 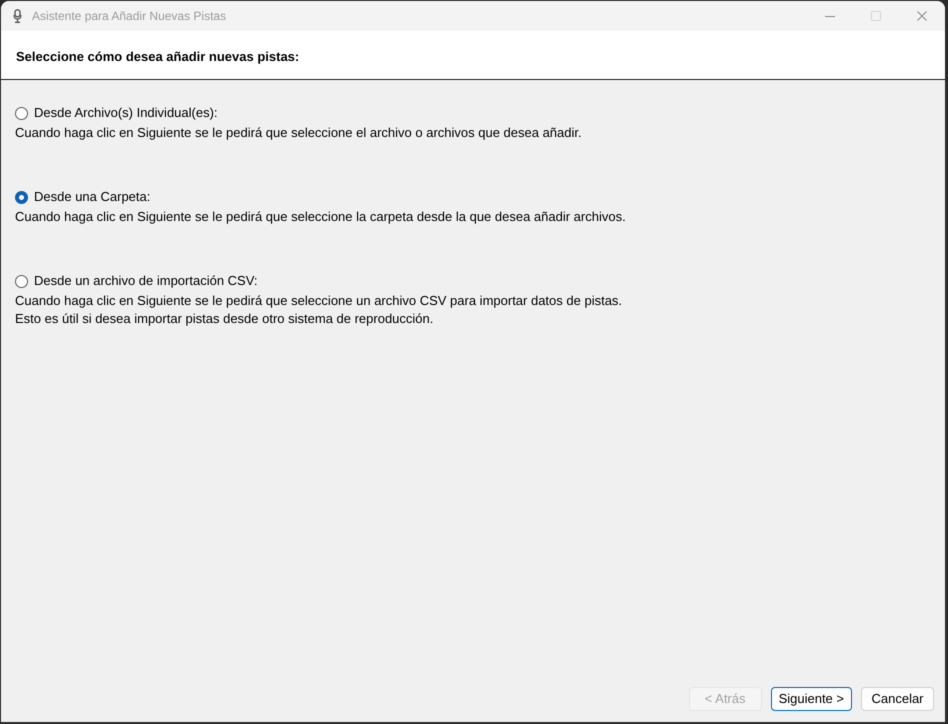 What do you see at coordinates (318, 310) in the screenshot?
I see `option-description: Cuando haga clic en Siguiente se le pedirá que seleccione un archivo CSV para importar datos de pistas. Esto es útil si desea importar pistas desde otro sistema de reproducción.` at bounding box center [318, 310].